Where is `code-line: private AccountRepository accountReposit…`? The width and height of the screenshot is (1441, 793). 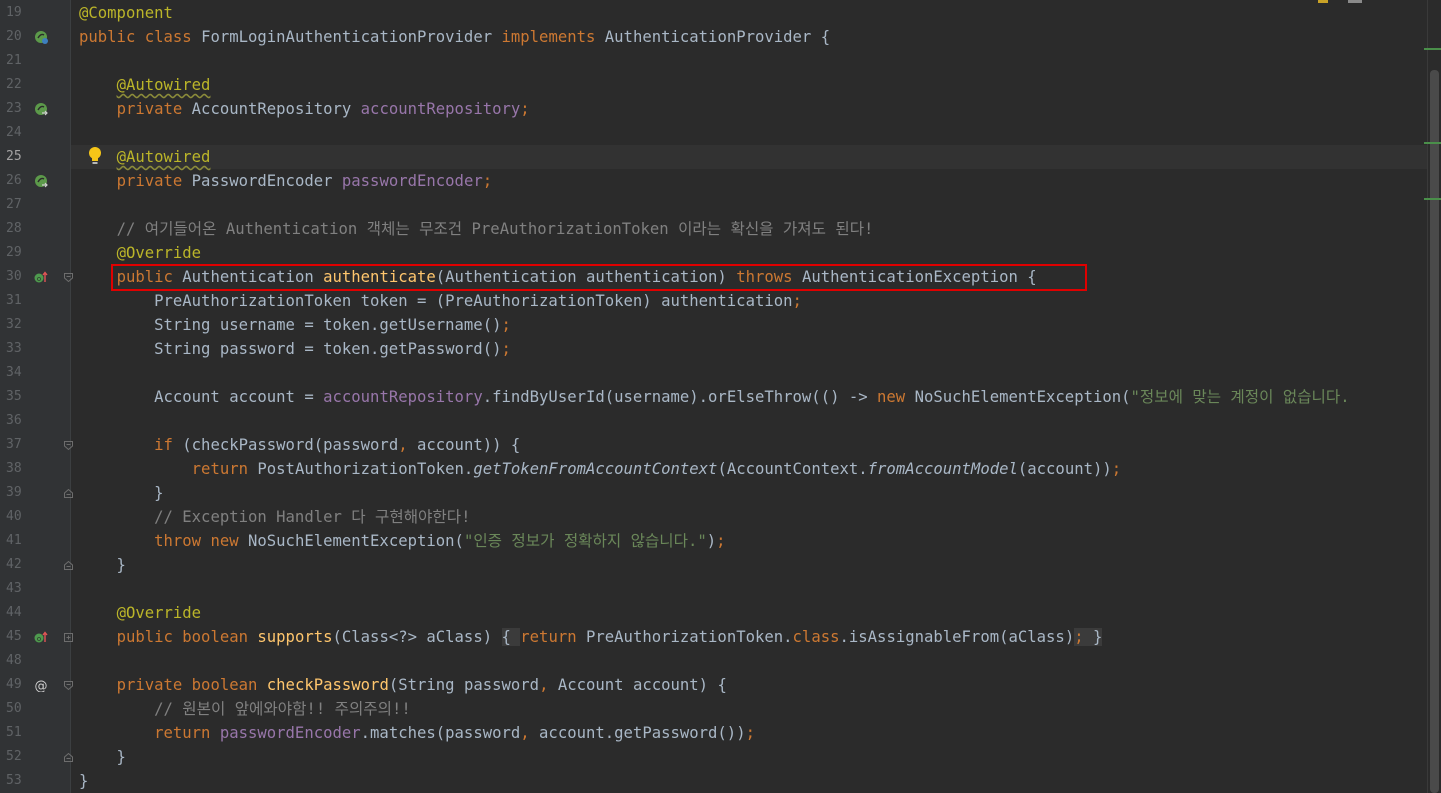
code-line: private AccountRepository accountReposit… is located at coordinates (749, 109).